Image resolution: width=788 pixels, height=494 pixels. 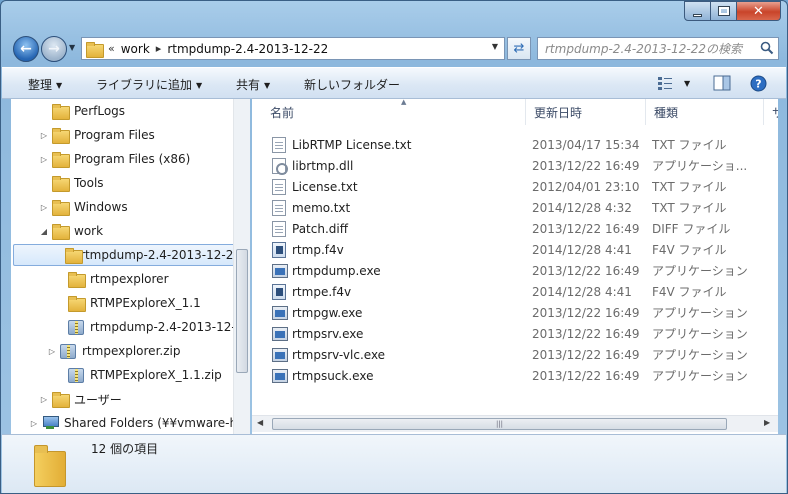 What do you see at coordinates (665, 83) in the screenshot?
I see `view-options-icon` at bounding box center [665, 83].